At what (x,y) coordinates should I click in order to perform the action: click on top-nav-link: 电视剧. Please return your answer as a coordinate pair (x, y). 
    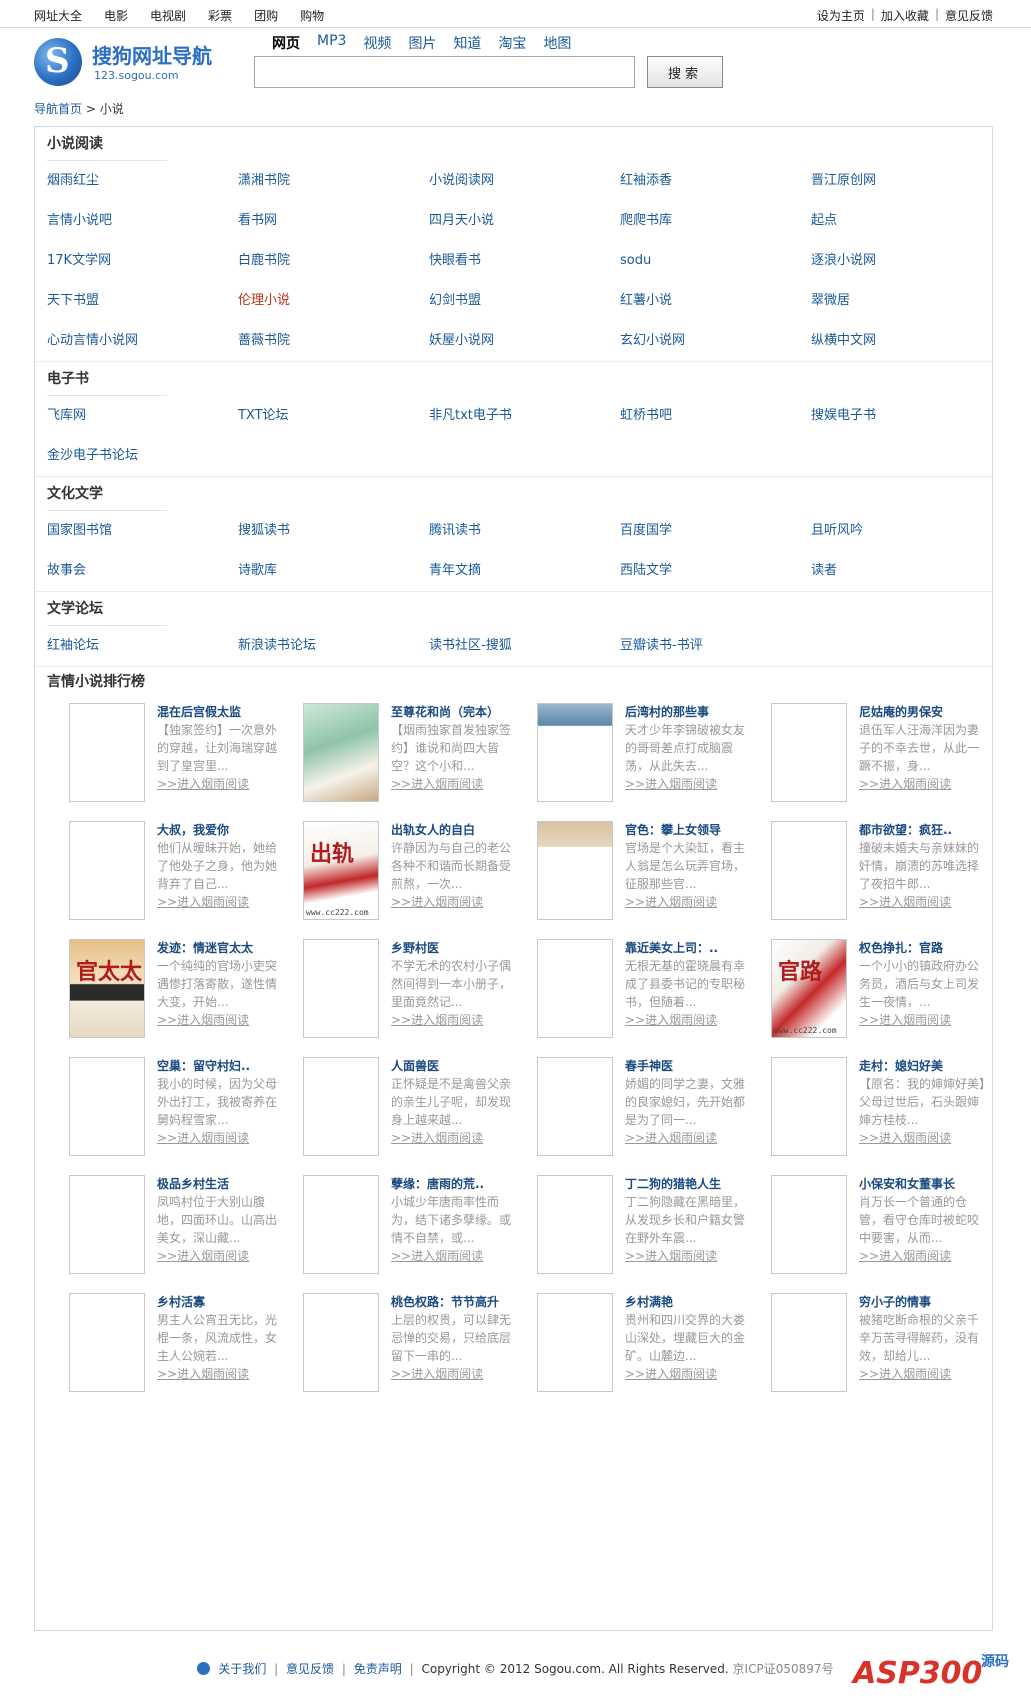
    Looking at the image, I should click on (168, 15).